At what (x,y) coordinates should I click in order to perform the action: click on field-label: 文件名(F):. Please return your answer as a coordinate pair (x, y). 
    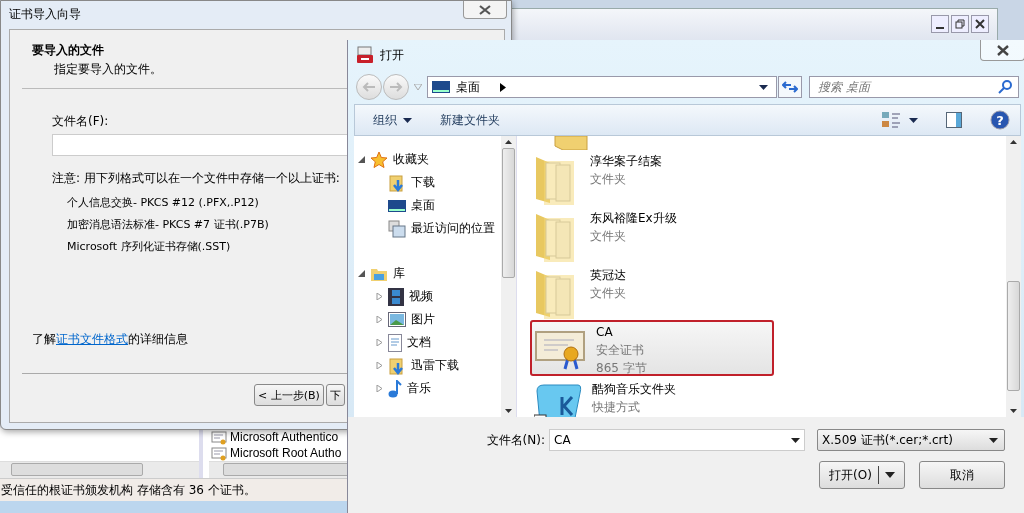
    Looking at the image, I should click on (80, 121).